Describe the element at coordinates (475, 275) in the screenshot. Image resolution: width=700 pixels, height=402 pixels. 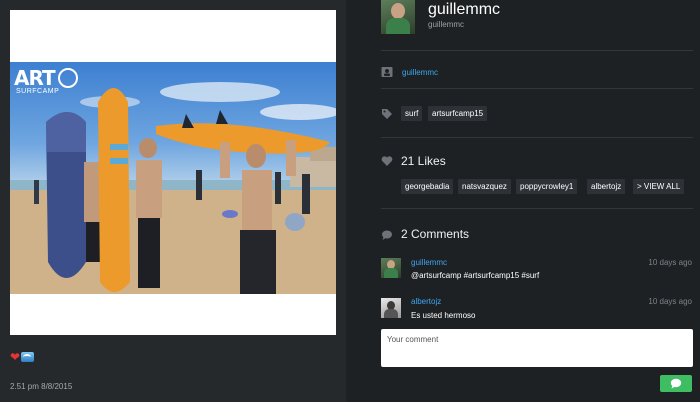
I see `comment-text: @artsurfcamp #artsurfcamp15 #surf` at that location.